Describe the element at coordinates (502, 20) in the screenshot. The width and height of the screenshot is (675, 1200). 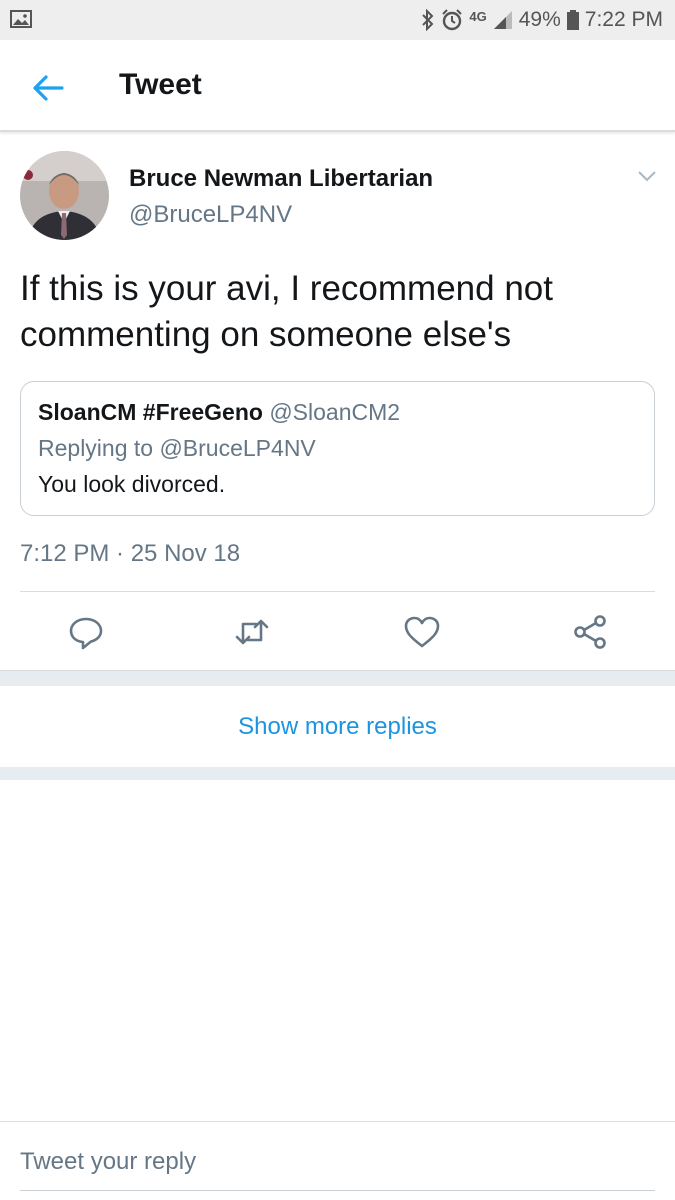
I see `signal-icon` at that location.